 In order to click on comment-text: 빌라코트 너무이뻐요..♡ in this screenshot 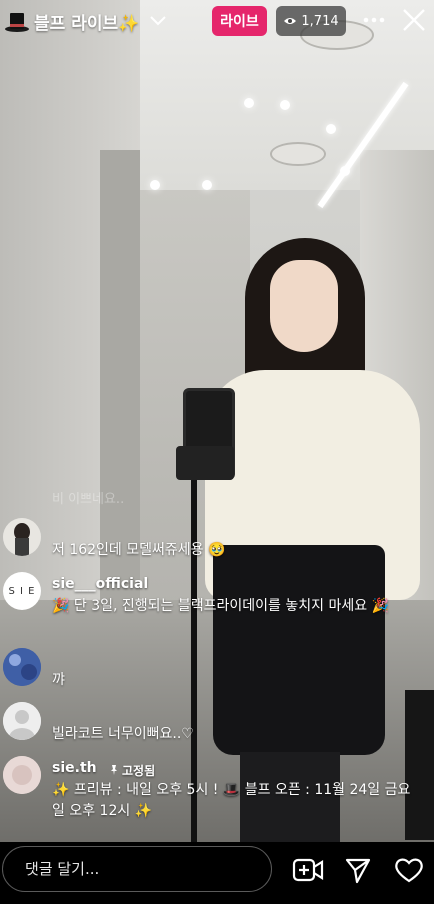, I will do `click(123, 734)`.